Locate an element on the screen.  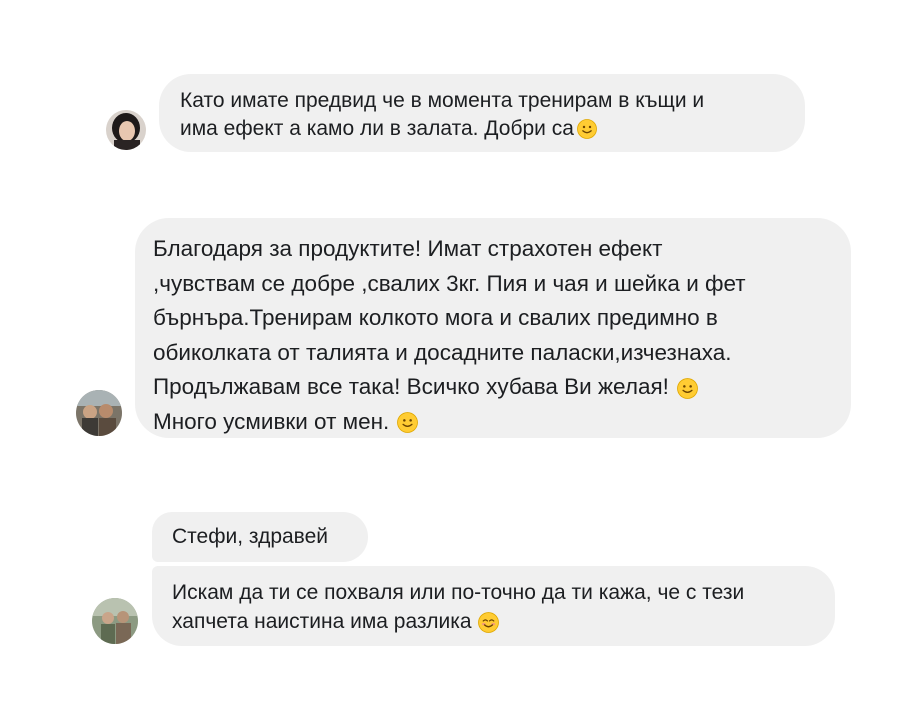
group-photo-avatar is located at coordinates (99, 413).